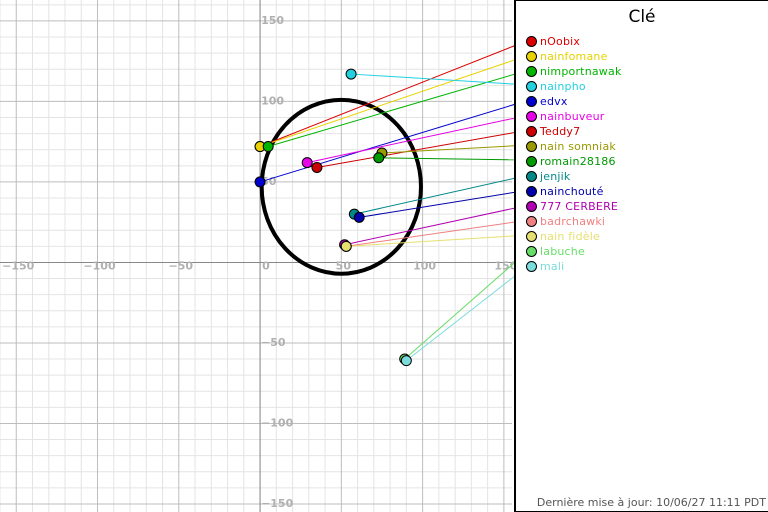  I want to click on y-tick-label: 100, so click(272, 100).